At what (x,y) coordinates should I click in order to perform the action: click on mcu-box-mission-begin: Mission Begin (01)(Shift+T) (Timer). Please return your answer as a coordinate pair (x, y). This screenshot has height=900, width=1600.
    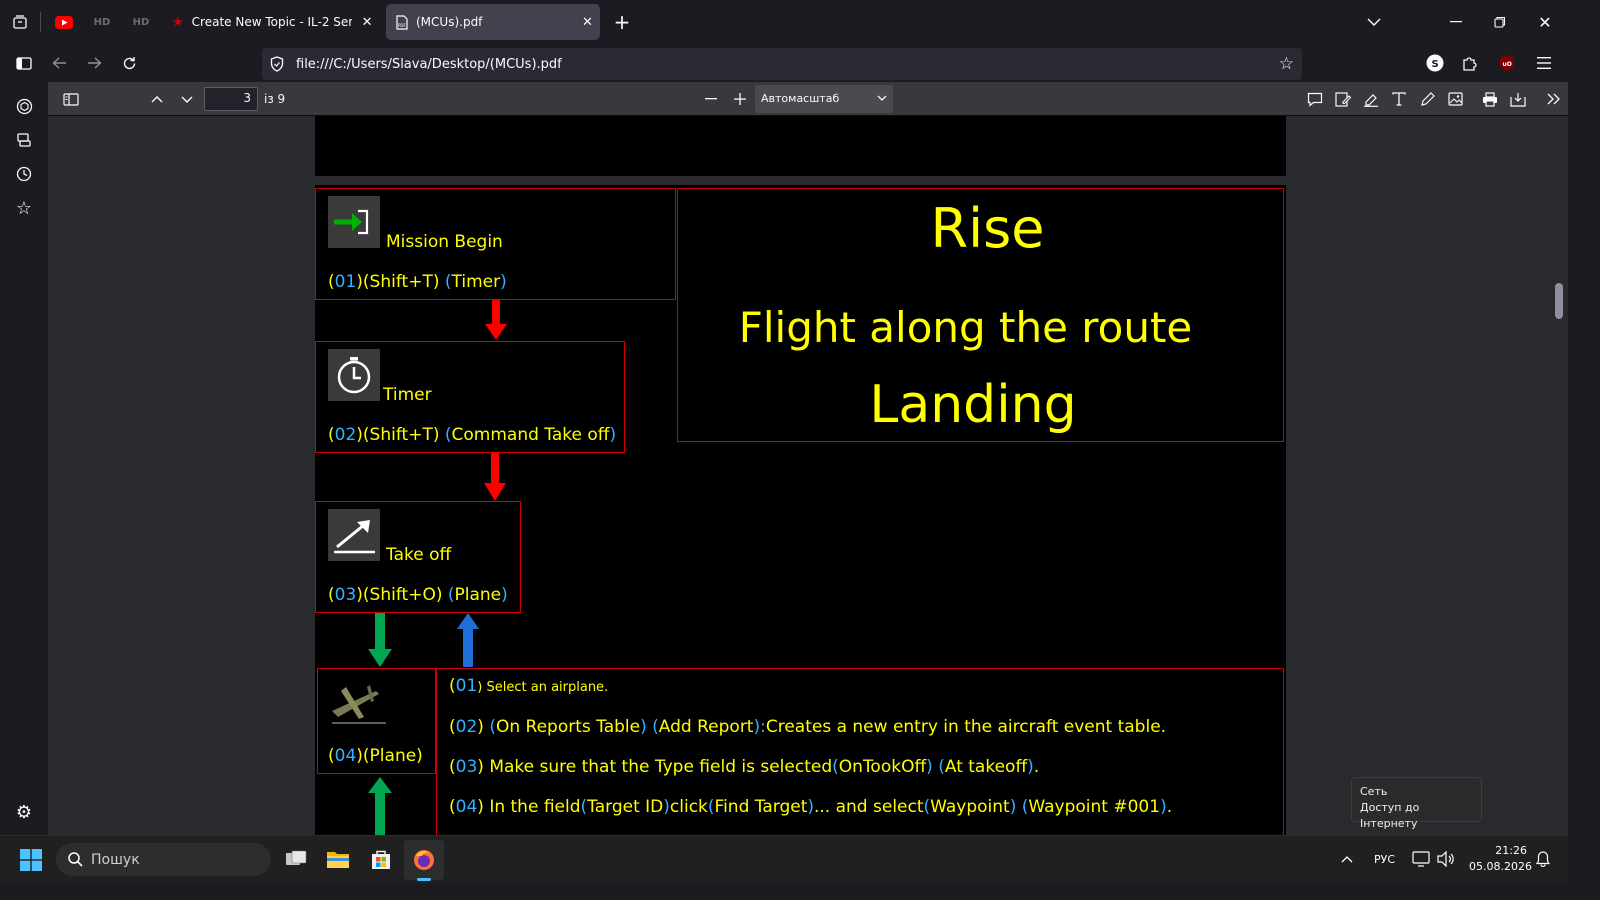
    Looking at the image, I should click on (495, 244).